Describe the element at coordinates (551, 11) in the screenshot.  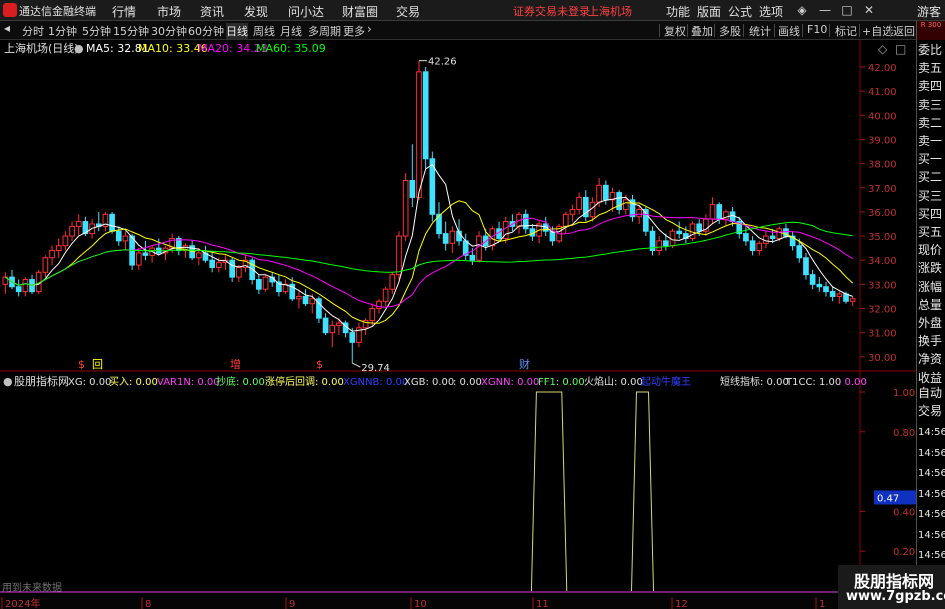
I see `login-warning: 证券交易未登录` at that location.